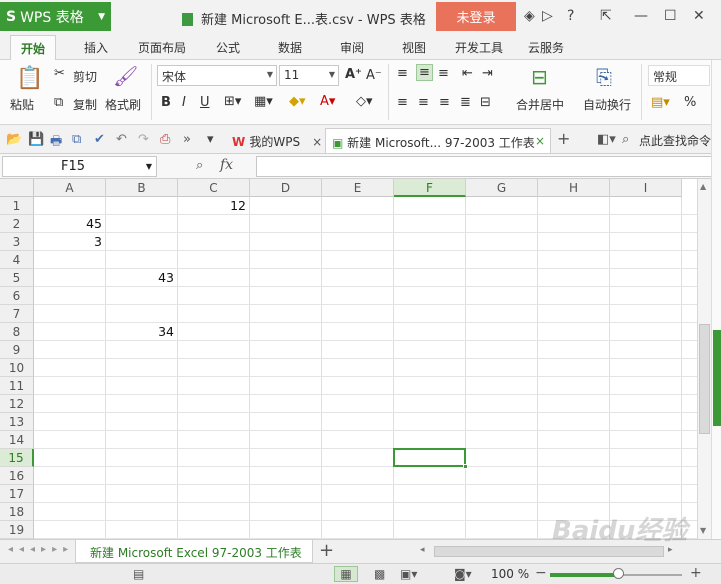  What do you see at coordinates (414, 47) in the screenshot?
I see `tab-view: 视图` at bounding box center [414, 47].